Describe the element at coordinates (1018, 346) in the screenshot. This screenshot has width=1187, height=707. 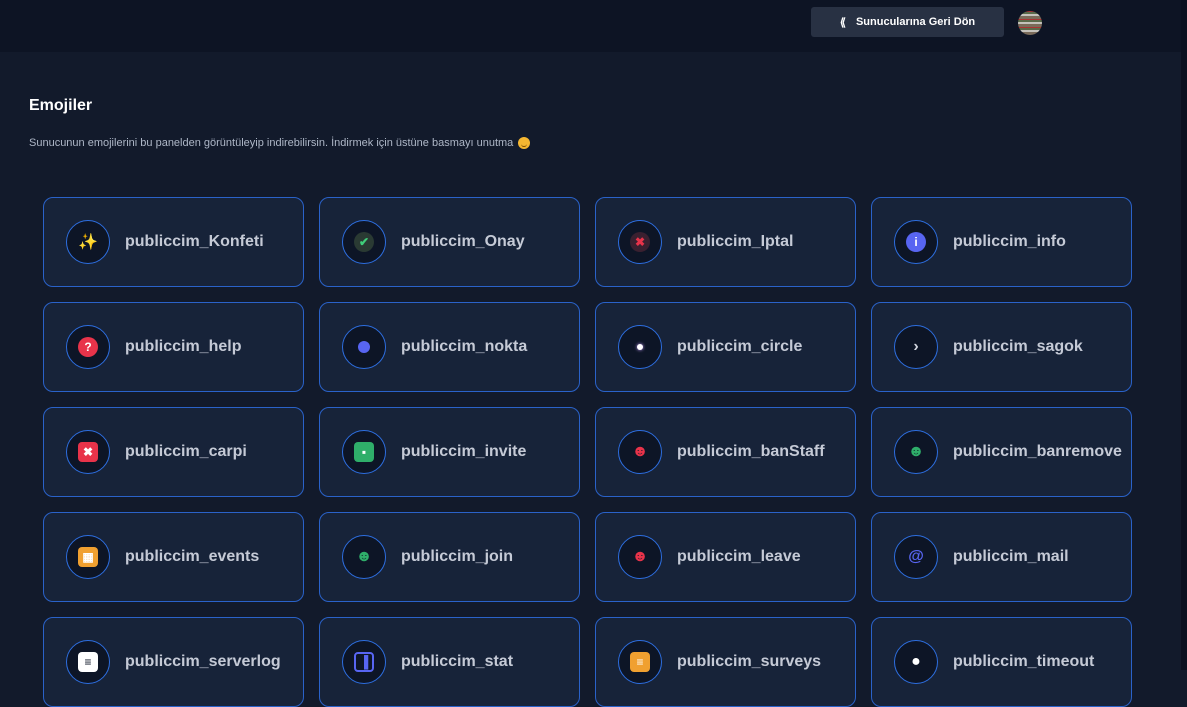
I see `emoji-name: publiccim_sagok` at that location.